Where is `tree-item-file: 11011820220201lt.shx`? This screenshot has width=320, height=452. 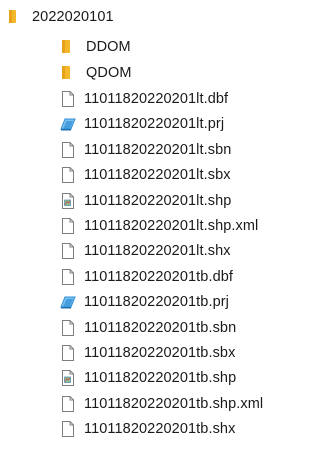 tree-item-file: 11011820220201lt.shx is located at coordinates (145, 251).